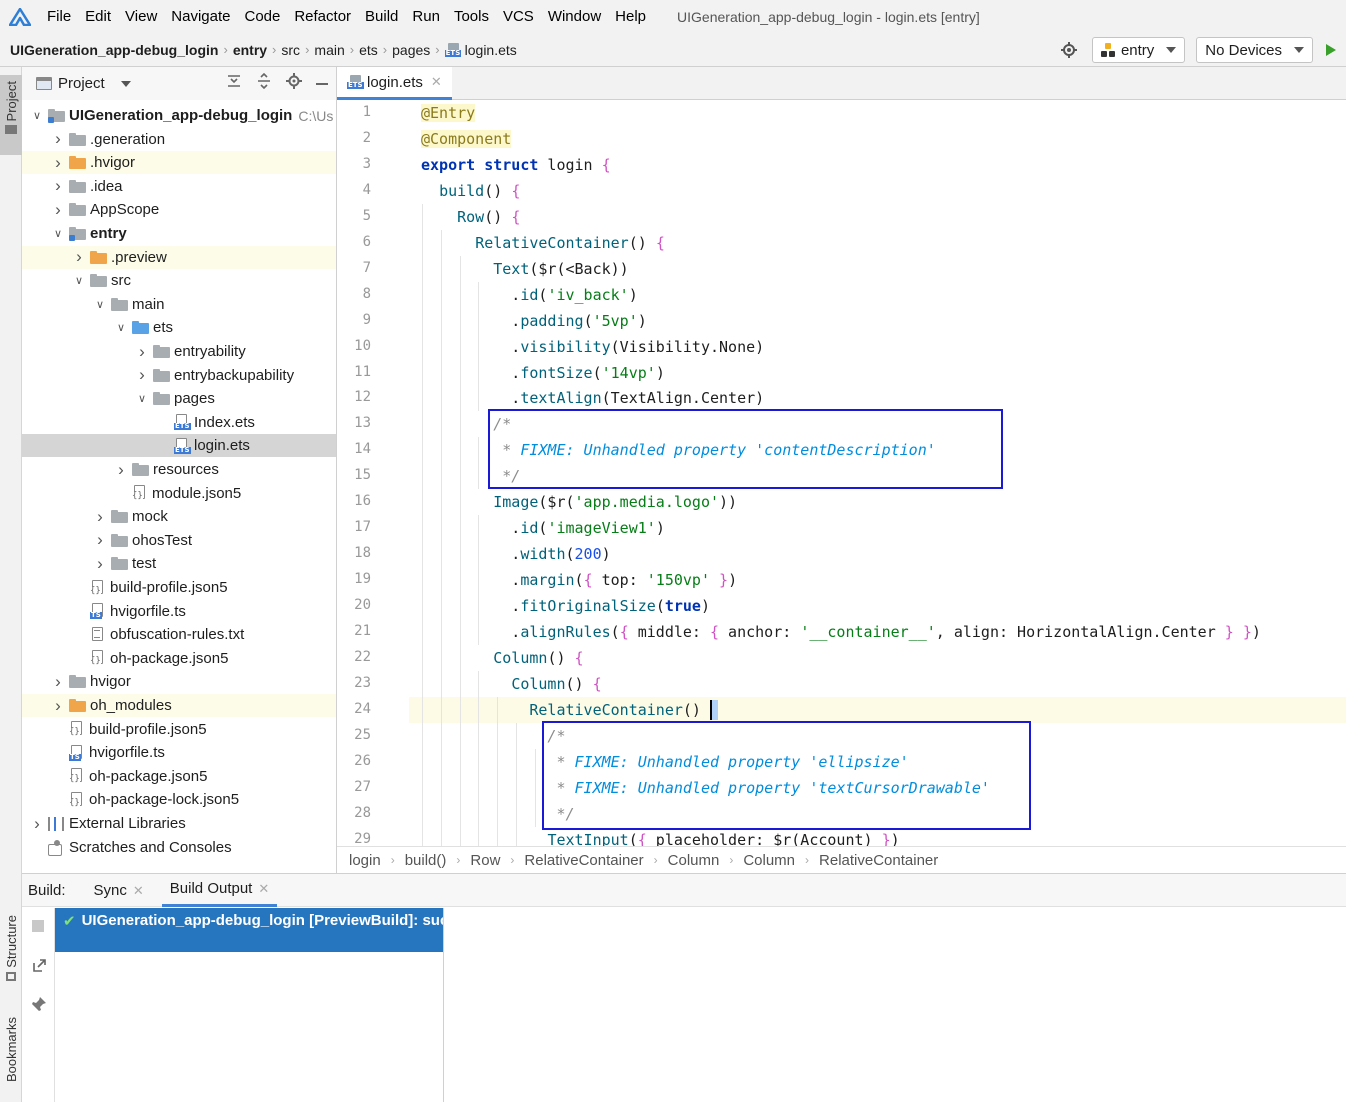 Image resolution: width=1346 pixels, height=1102 pixels. I want to click on tree-item: ›{}oh-package-lock.json5, so click(179, 799).